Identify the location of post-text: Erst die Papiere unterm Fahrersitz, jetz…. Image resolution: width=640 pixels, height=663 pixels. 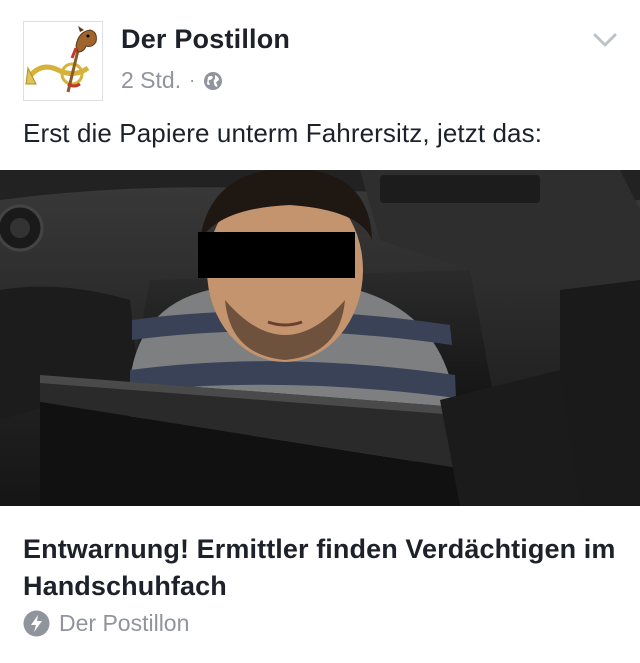
(283, 133).